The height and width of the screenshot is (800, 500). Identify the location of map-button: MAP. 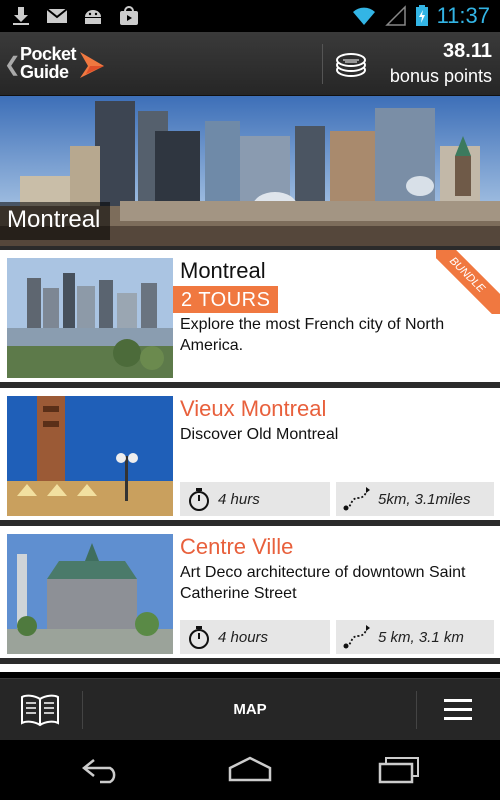
(250, 709).